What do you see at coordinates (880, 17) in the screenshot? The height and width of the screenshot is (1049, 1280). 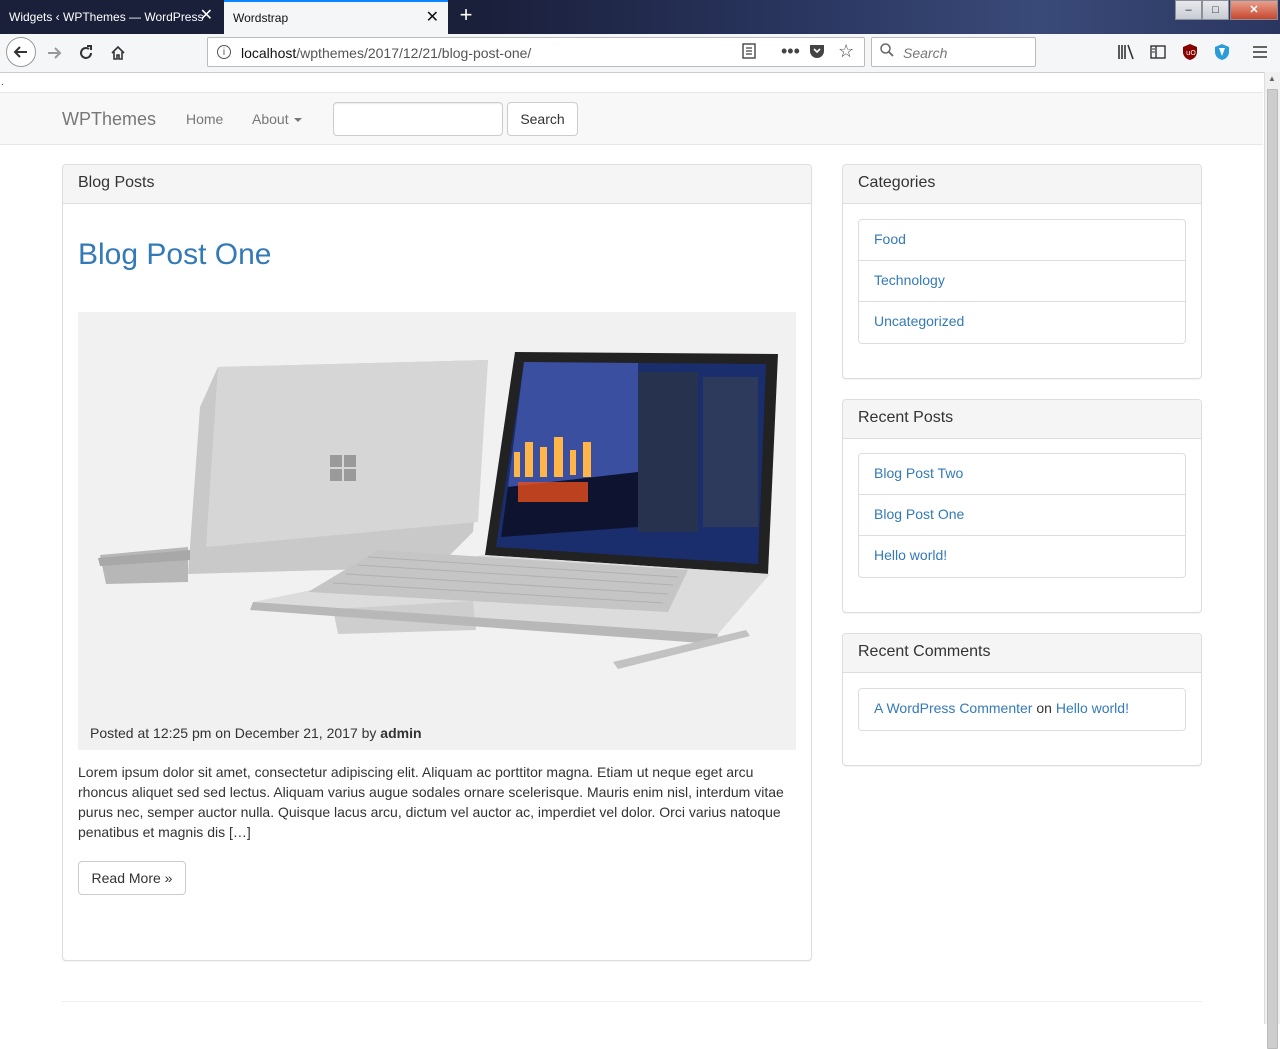 I see `tabbar-background` at bounding box center [880, 17].